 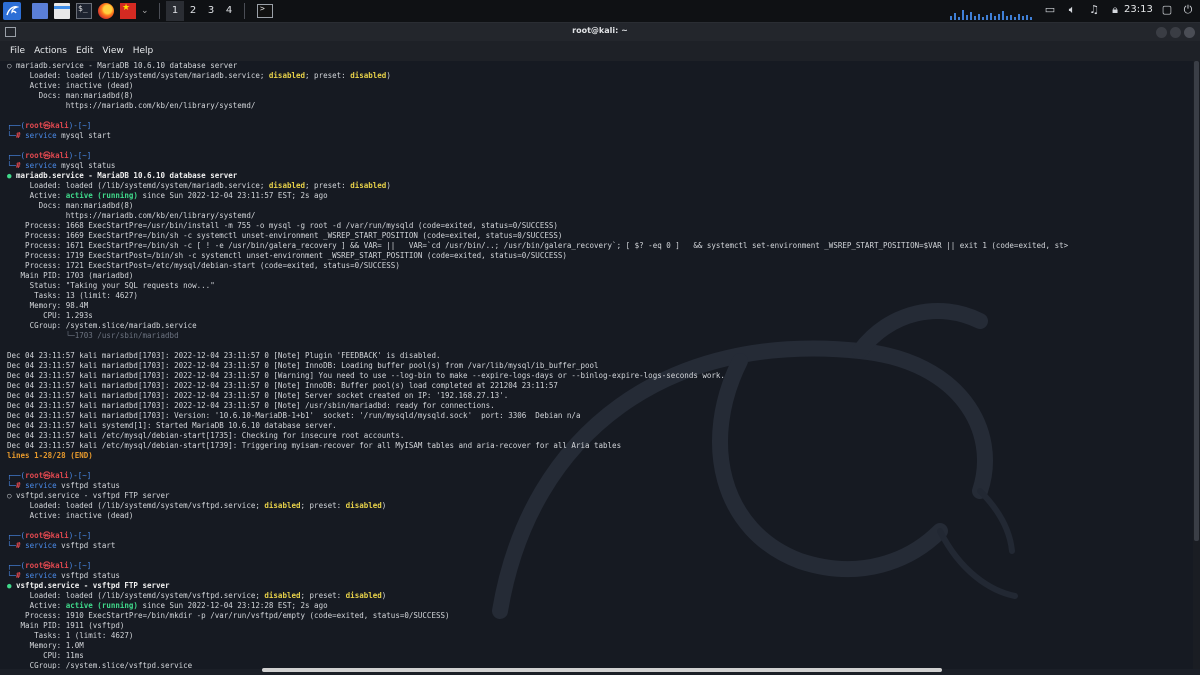 What do you see at coordinates (1115, 10) in the screenshot?
I see `lock-icon: 🔒︎` at bounding box center [1115, 10].